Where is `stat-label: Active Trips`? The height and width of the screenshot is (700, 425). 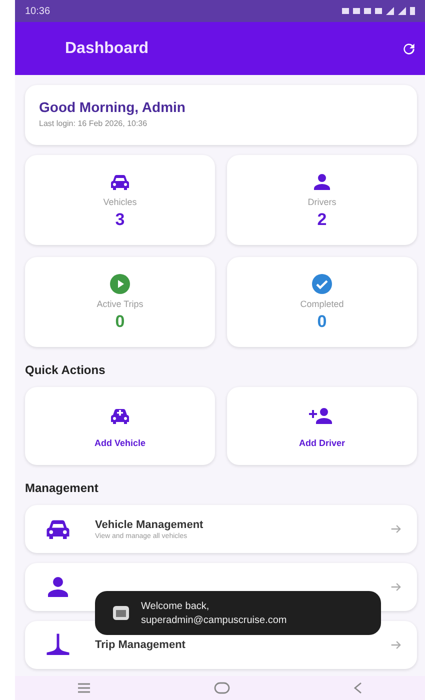 stat-label: Active Trips is located at coordinates (120, 304).